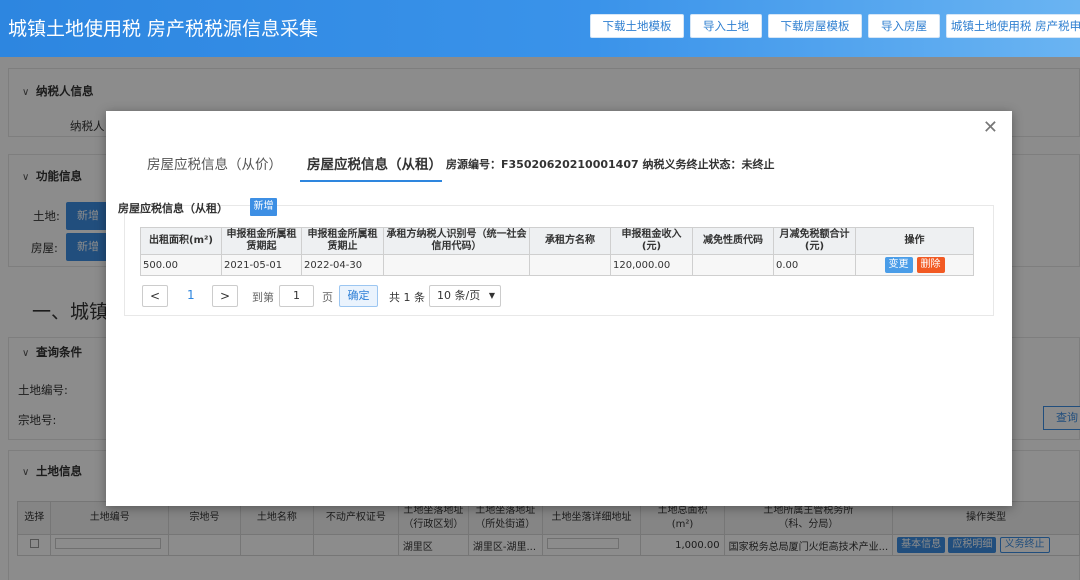 The width and height of the screenshot is (1080, 580). What do you see at coordinates (155, 296) in the screenshot?
I see `prev-page-button: <` at bounding box center [155, 296].